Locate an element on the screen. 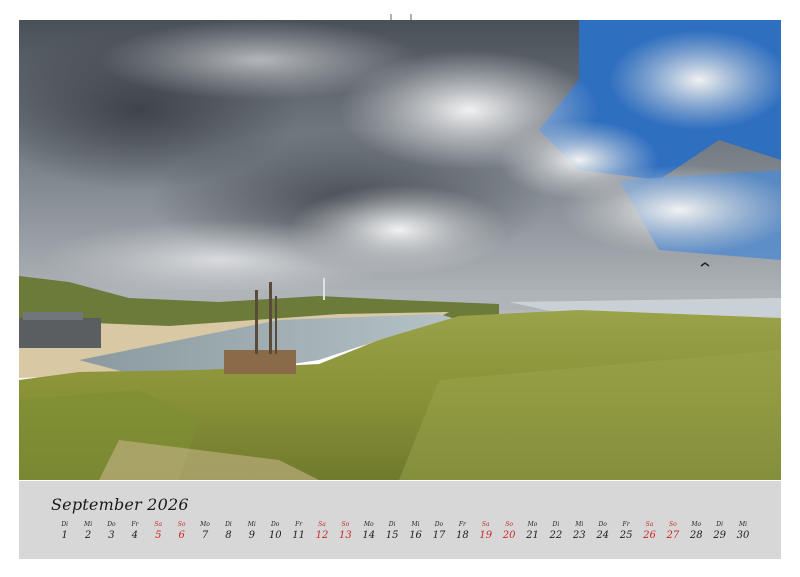  day-number: 28 is located at coordinates (696, 535).